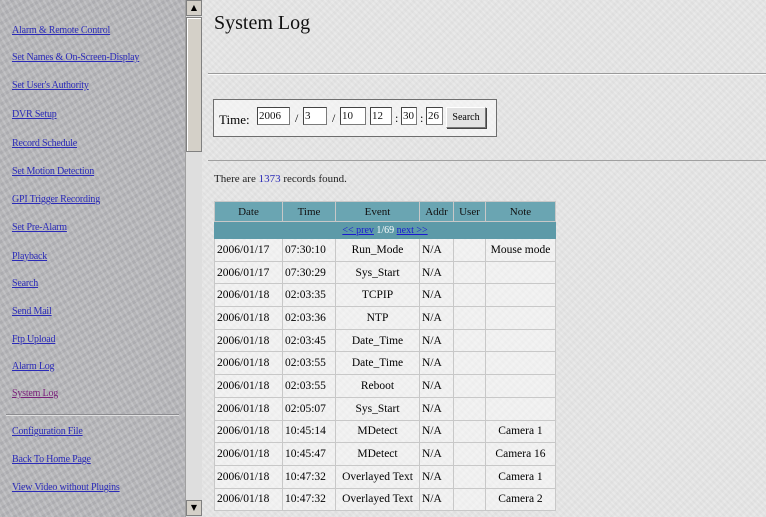 The width and height of the screenshot is (766, 517). I want to click on day-input, so click(353, 116).